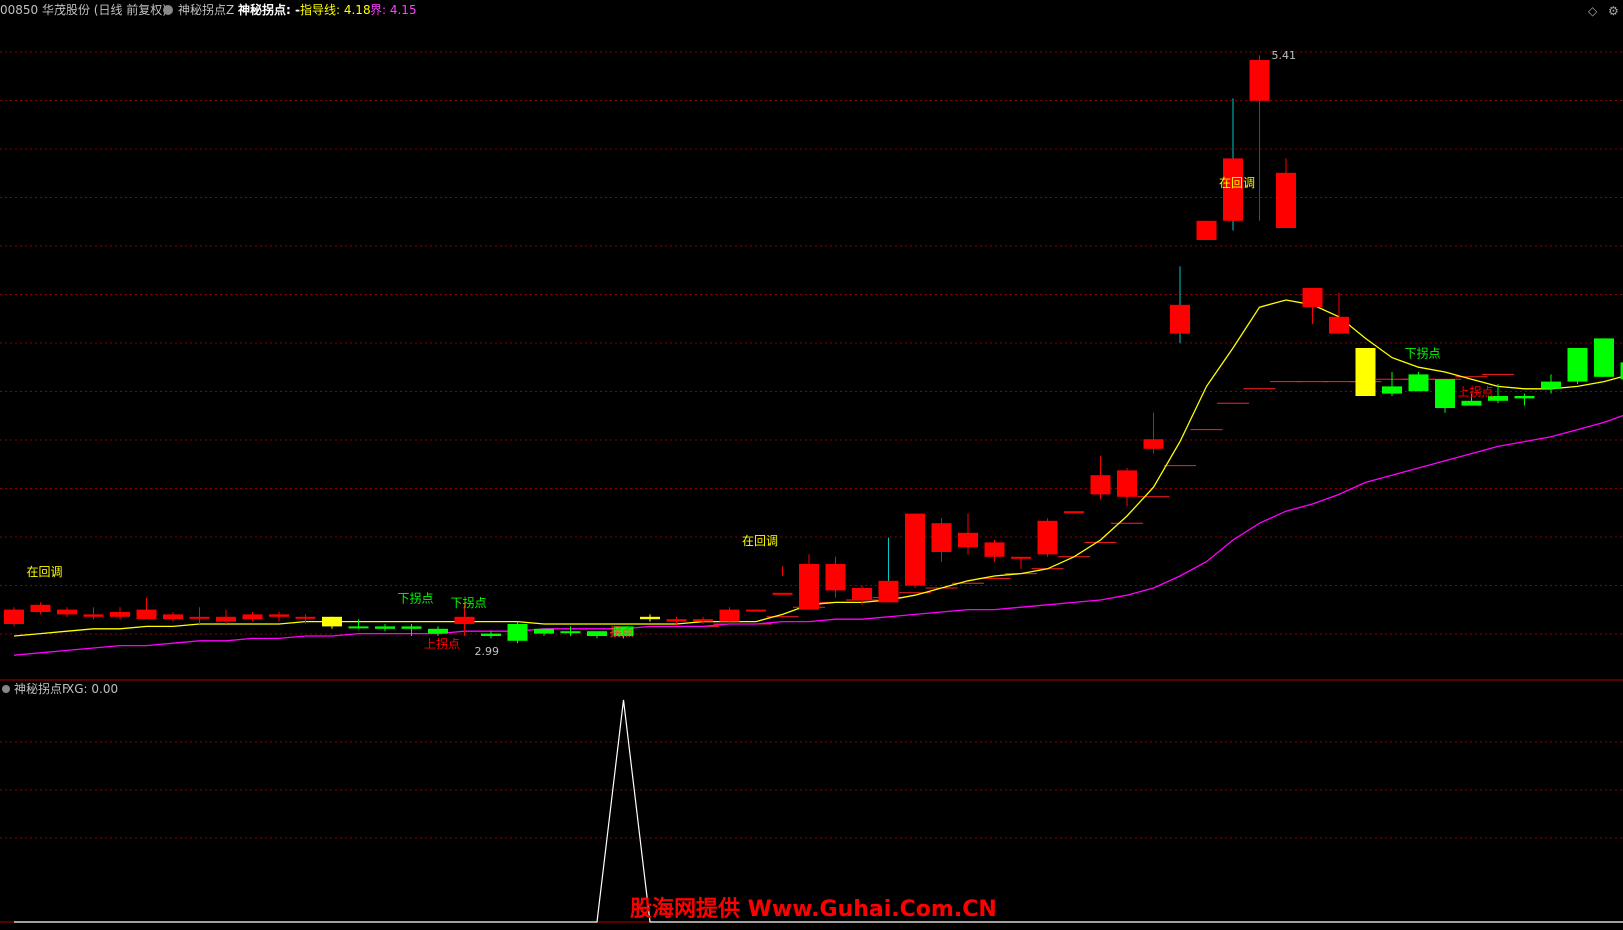 This screenshot has height=930, width=1623. I want to click on indicator-title: 神秘拐点: -, so click(269, 9).